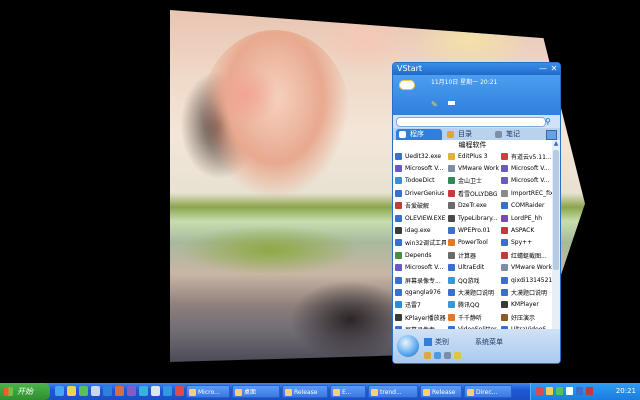  What do you see at coordinates (472, 243) in the screenshot?
I see `program-item: PowerTool` at bounding box center [472, 243].